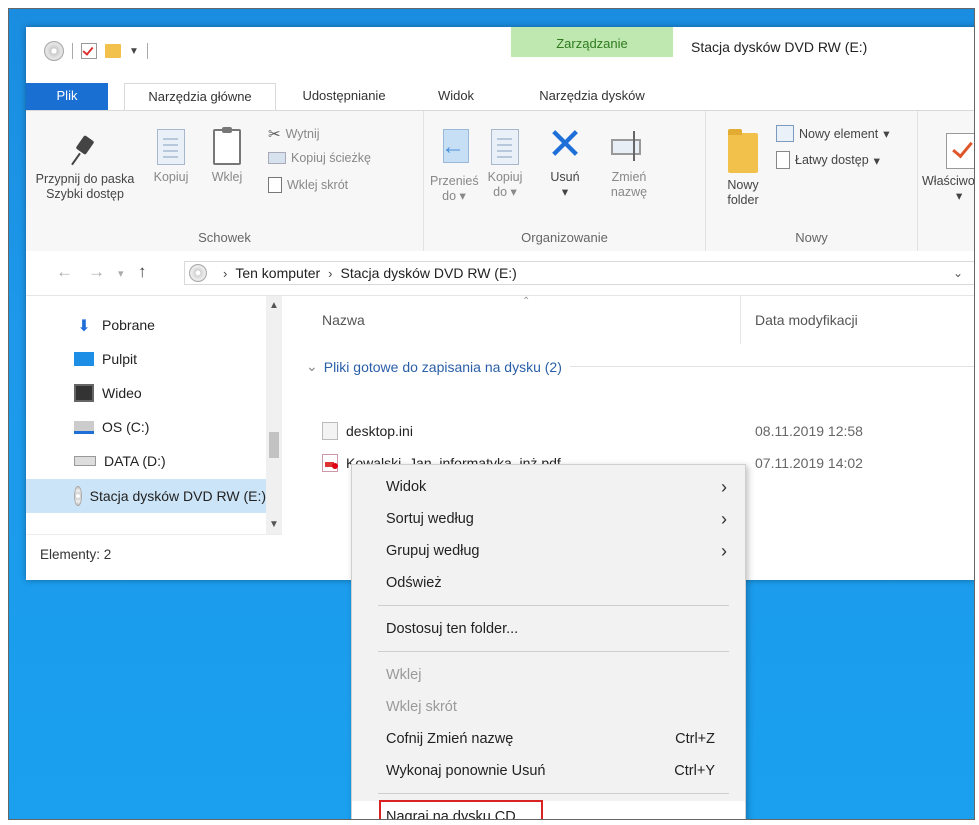  I want to click on menu-item-paste: Wklej, so click(548, 675).